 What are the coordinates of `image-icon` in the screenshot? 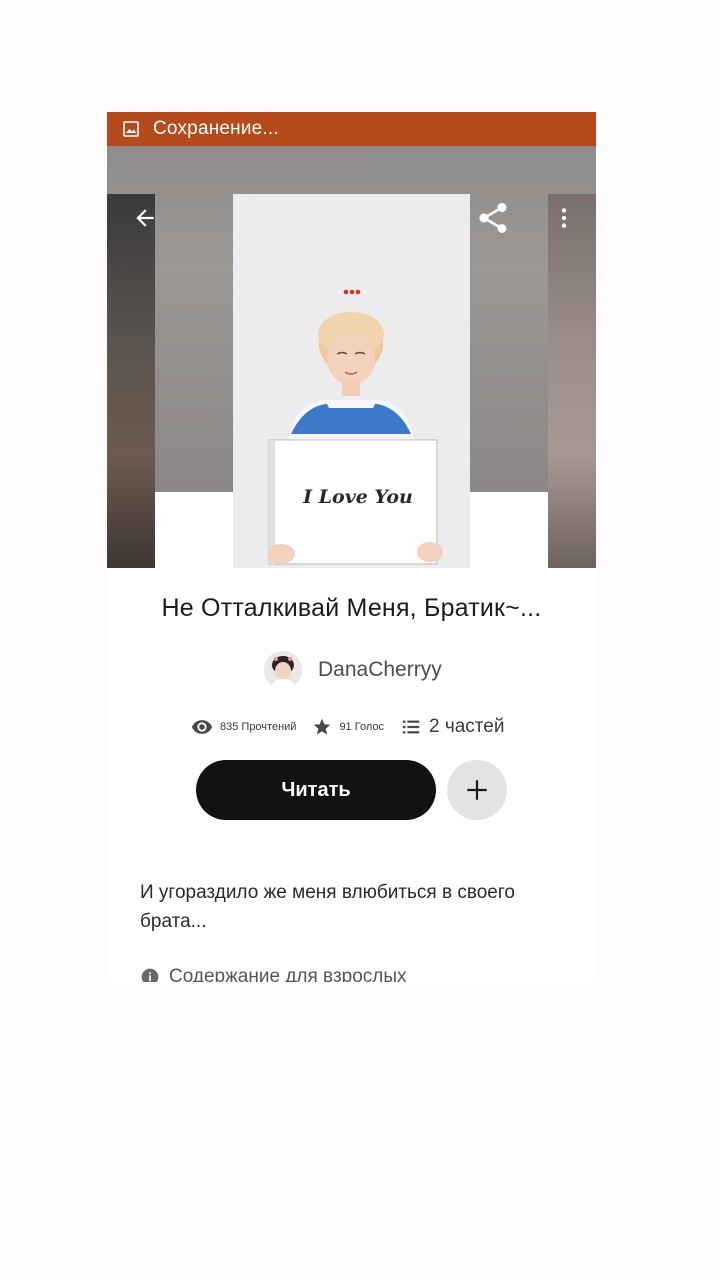 It's located at (131, 129).